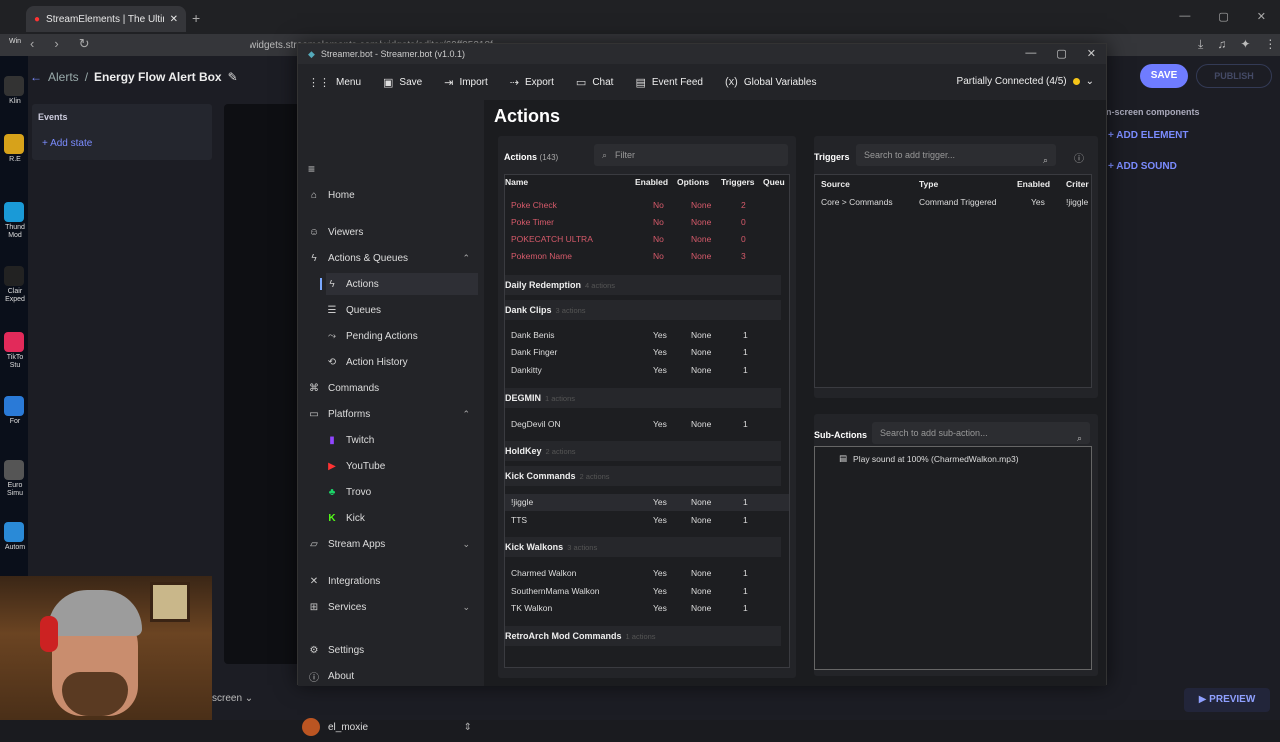 This screenshot has height=742, width=1280. I want to click on desktop-icon: Win, so click(15, 42).